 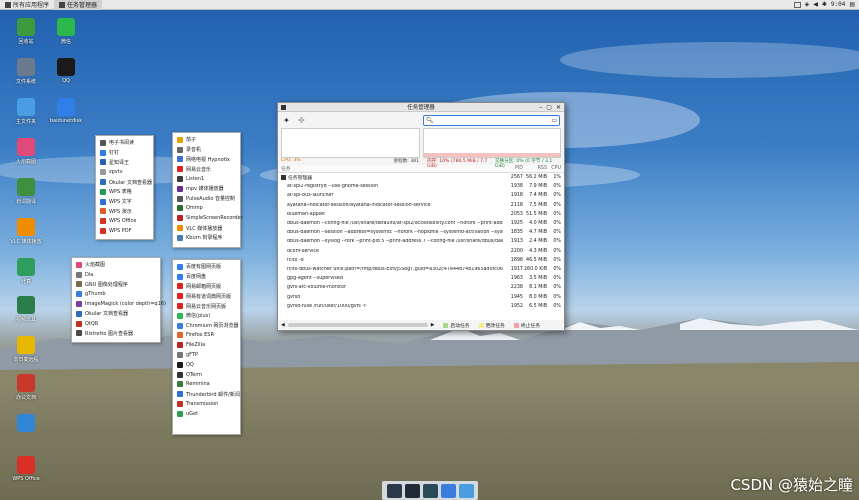 I want to click on menu-item: zpvtv, so click(x=124, y=172).